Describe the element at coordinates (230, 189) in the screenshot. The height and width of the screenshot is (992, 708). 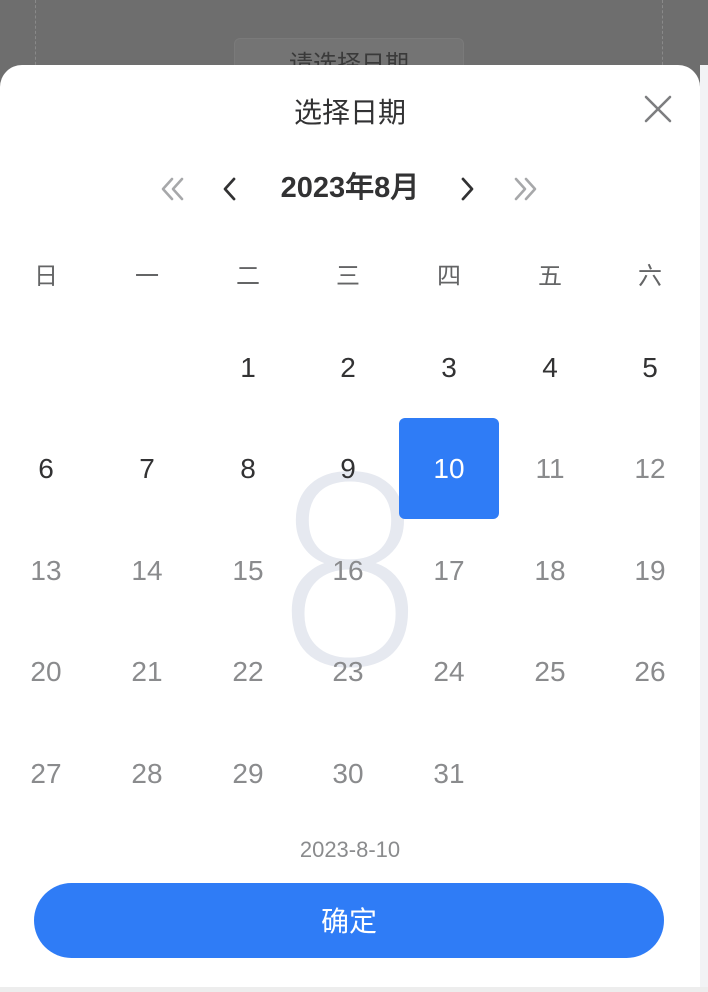
I see `prev-month-icon` at that location.